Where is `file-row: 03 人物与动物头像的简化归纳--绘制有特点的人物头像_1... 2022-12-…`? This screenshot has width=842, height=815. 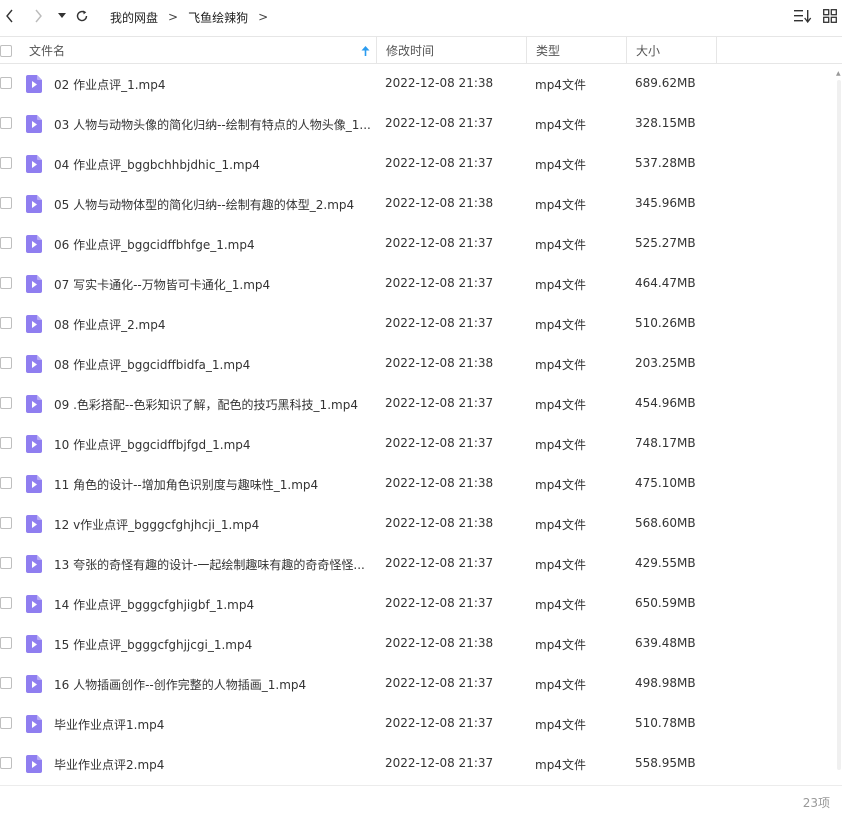
file-row: 03 人物与动物头像的简化归纳--绘制有特点的人物头像_1... 2022-12-… is located at coordinates (421, 124).